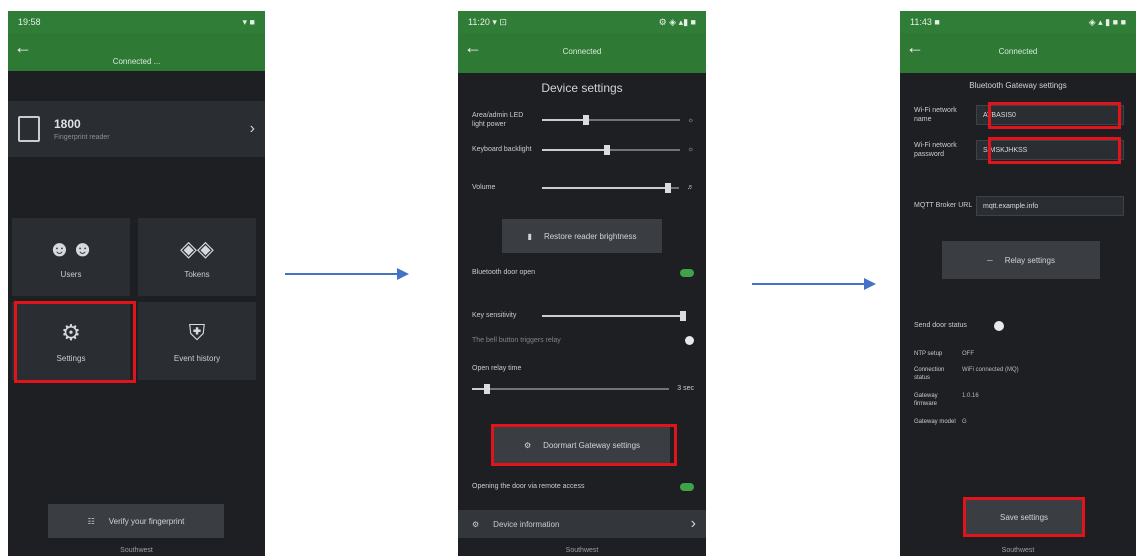 This screenshot has height=559, width=1136. What do you see at coordinates (590, 236) in the screenshot?
I see `restore-brightness-label: Restore reader brightness` at bounding box center [590, 236].